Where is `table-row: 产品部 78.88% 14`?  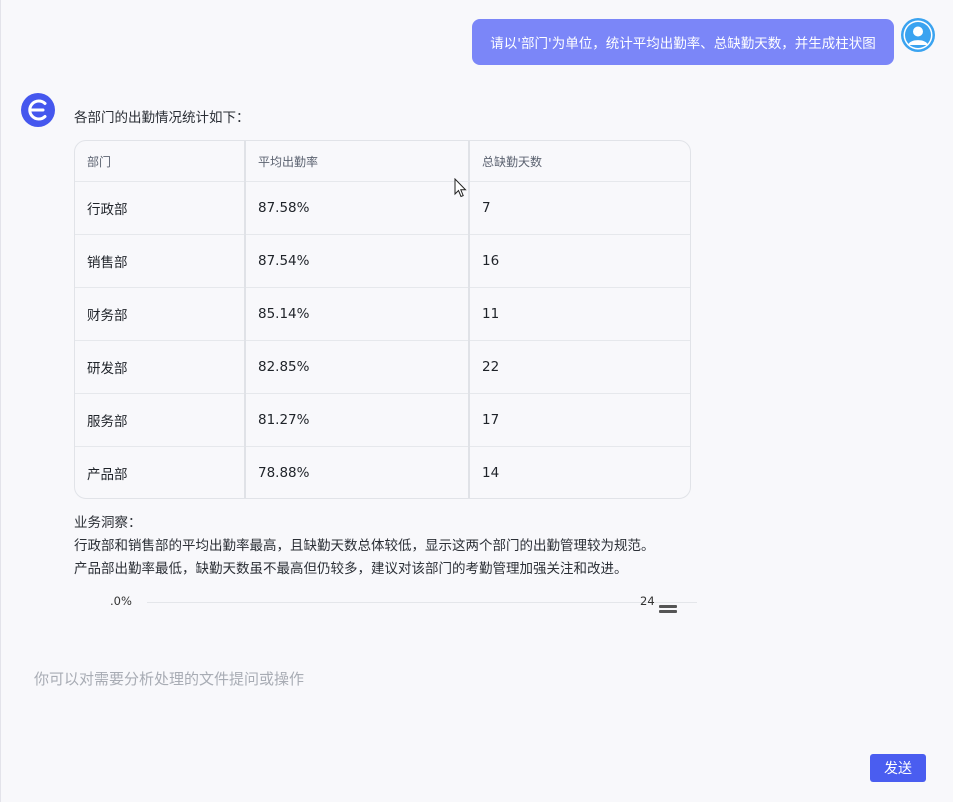
table-row: 产品部 78.88% 14 is located at coordinates (382, 472).